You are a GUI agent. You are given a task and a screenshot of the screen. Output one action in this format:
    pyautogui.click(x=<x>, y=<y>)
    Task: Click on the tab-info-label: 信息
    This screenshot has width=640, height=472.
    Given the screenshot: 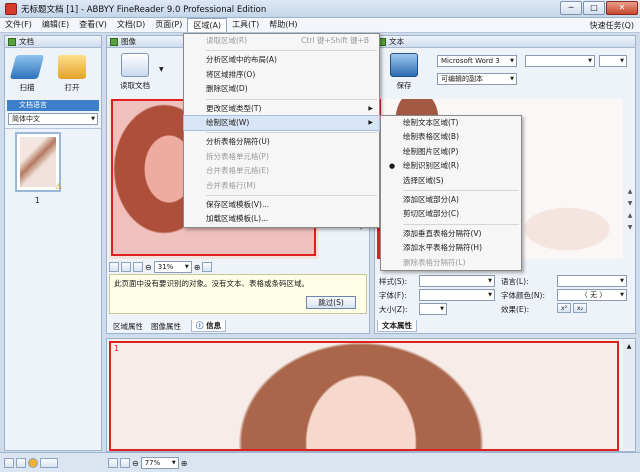 What is the action you would take?
    pyautogui.click(x=214, y=325)
    